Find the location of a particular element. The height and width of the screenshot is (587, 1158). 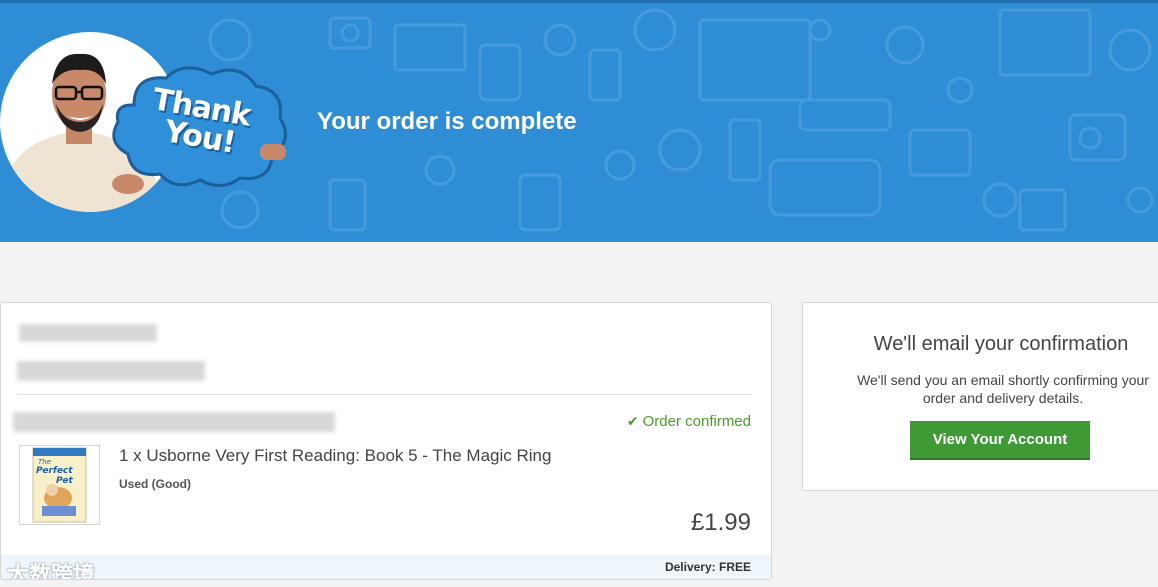

order-status-label: Order confirmed is located at coordinates (696, 421).